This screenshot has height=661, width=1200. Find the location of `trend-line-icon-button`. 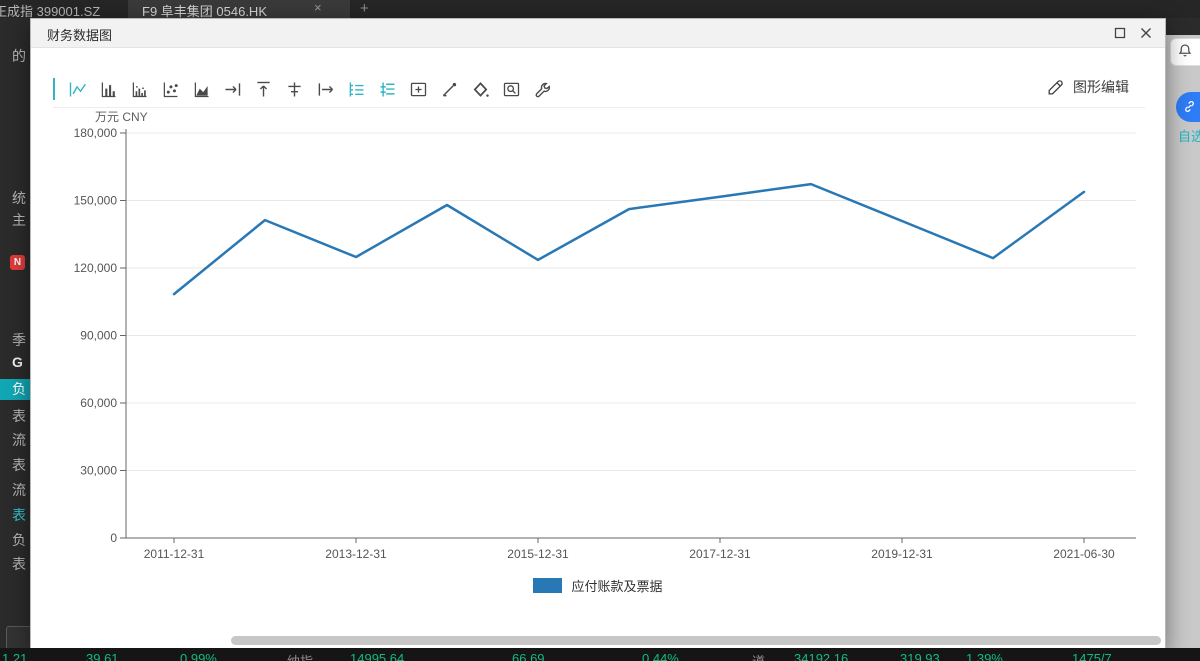

trend-line-icon-button is located at coordinates (450, 89).